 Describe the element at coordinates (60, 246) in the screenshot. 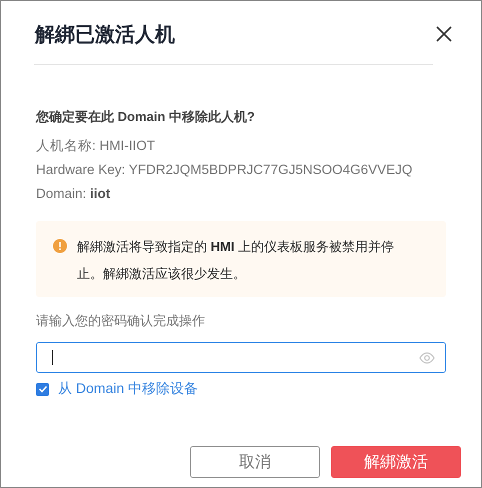

I see `warning-icon` at that location.